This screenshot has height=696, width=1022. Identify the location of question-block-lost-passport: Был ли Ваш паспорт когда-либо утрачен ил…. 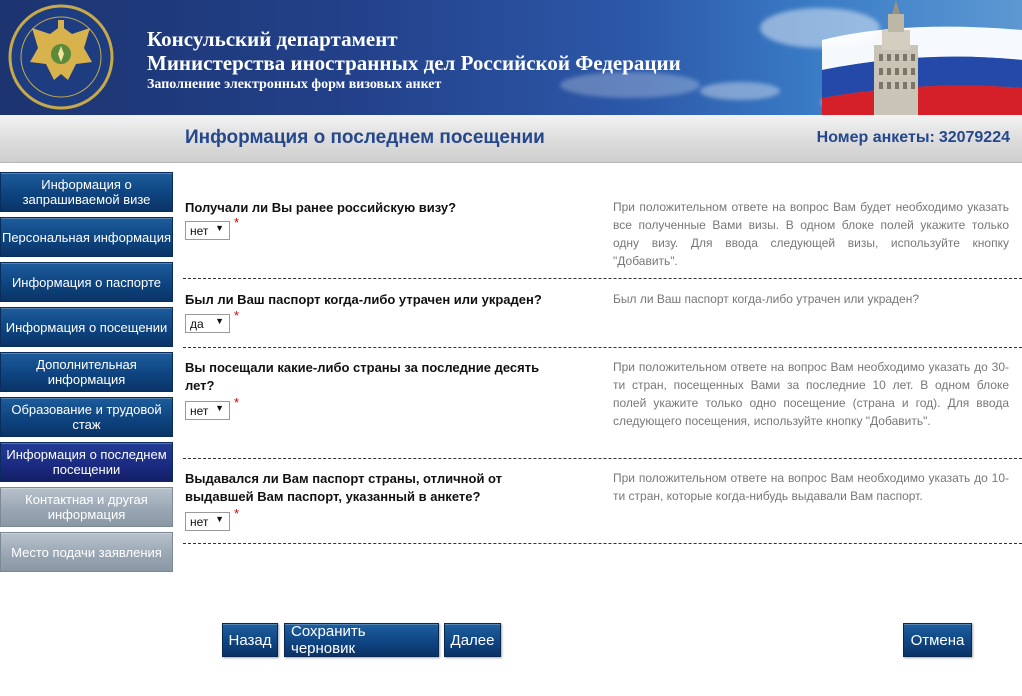
(602, 313).